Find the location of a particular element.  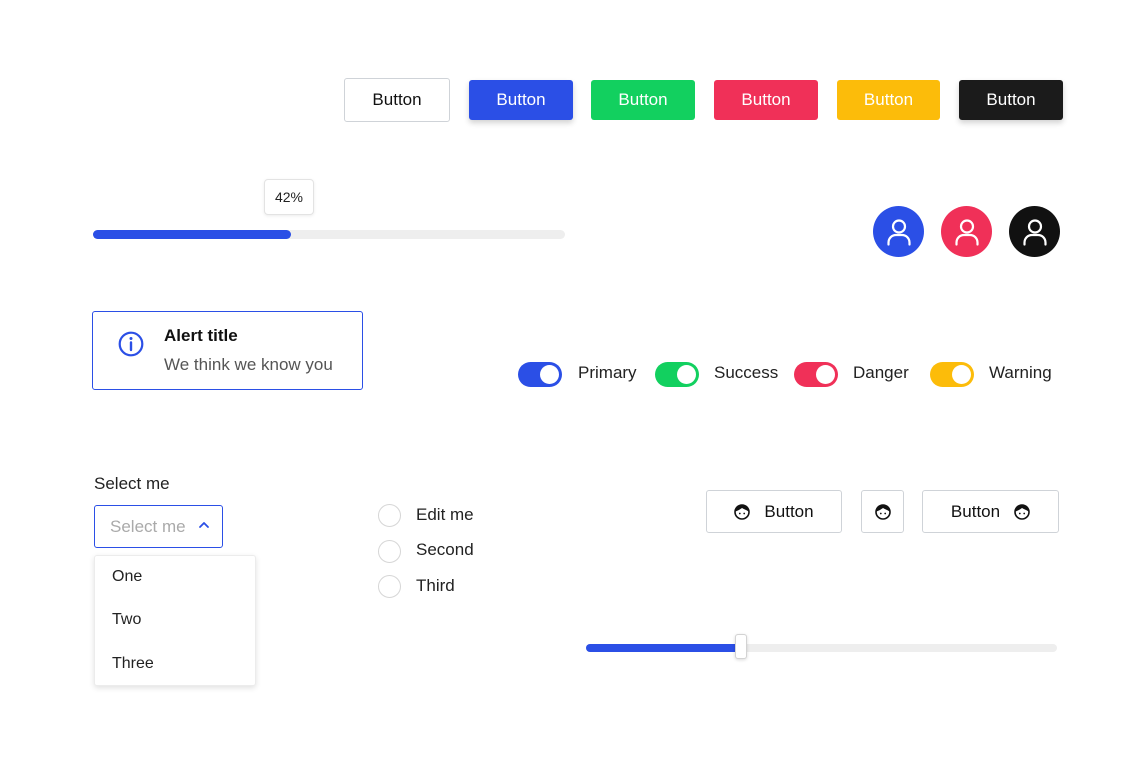

alert-message: We think we know you is located at coordinates (248, 364).